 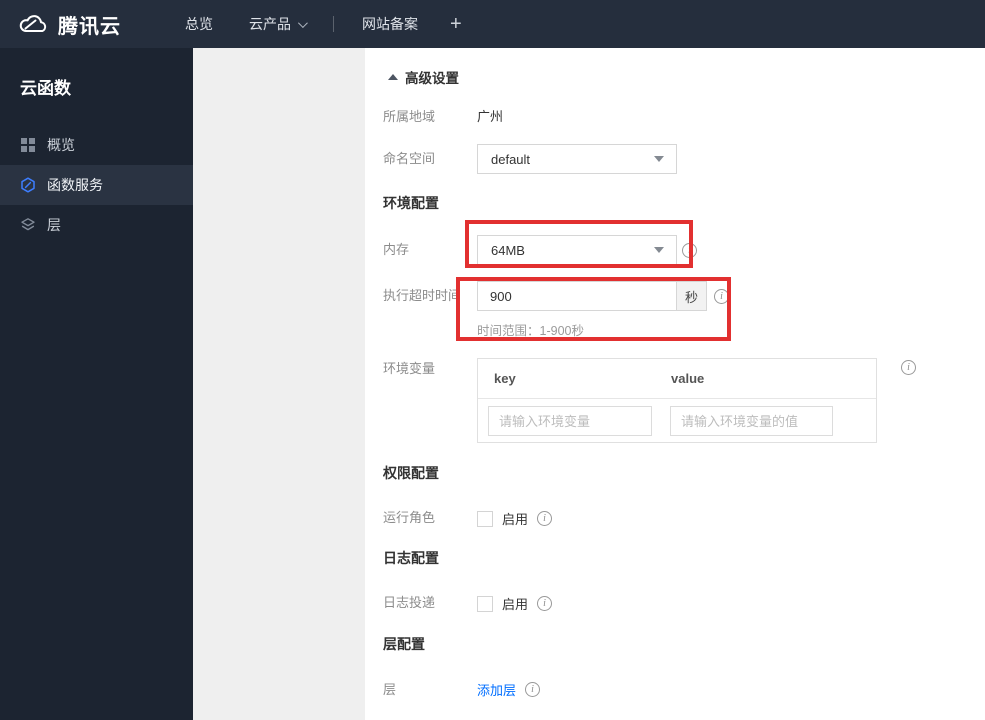 I want to click on env-vars-table: key value, so click(x=677, y=400).